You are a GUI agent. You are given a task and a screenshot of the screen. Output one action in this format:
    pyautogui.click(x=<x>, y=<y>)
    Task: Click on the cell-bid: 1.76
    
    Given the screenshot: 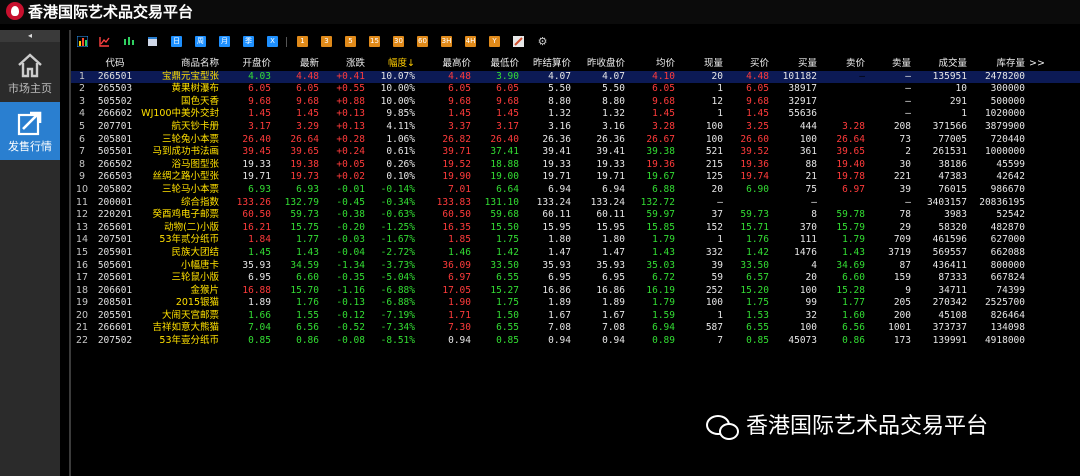 What is the action you would take?
    pyautogui.click(x=757, y=240)
    